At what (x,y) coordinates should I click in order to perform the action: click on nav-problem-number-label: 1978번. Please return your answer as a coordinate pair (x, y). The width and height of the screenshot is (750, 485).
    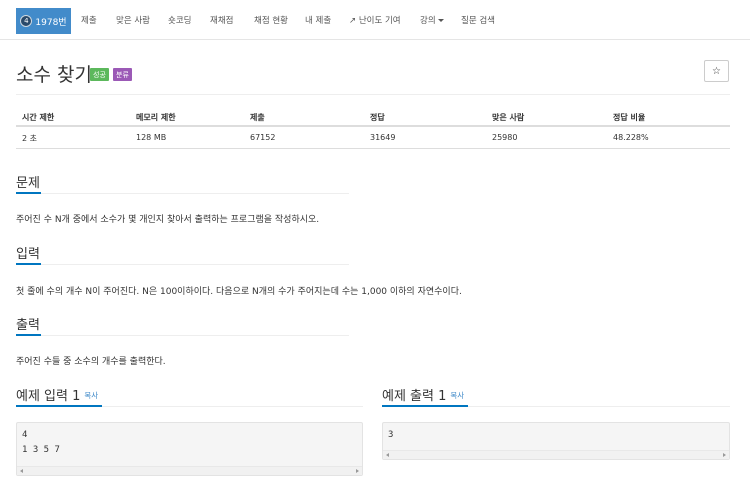
    Looking at the image, I should click on (51, 22).